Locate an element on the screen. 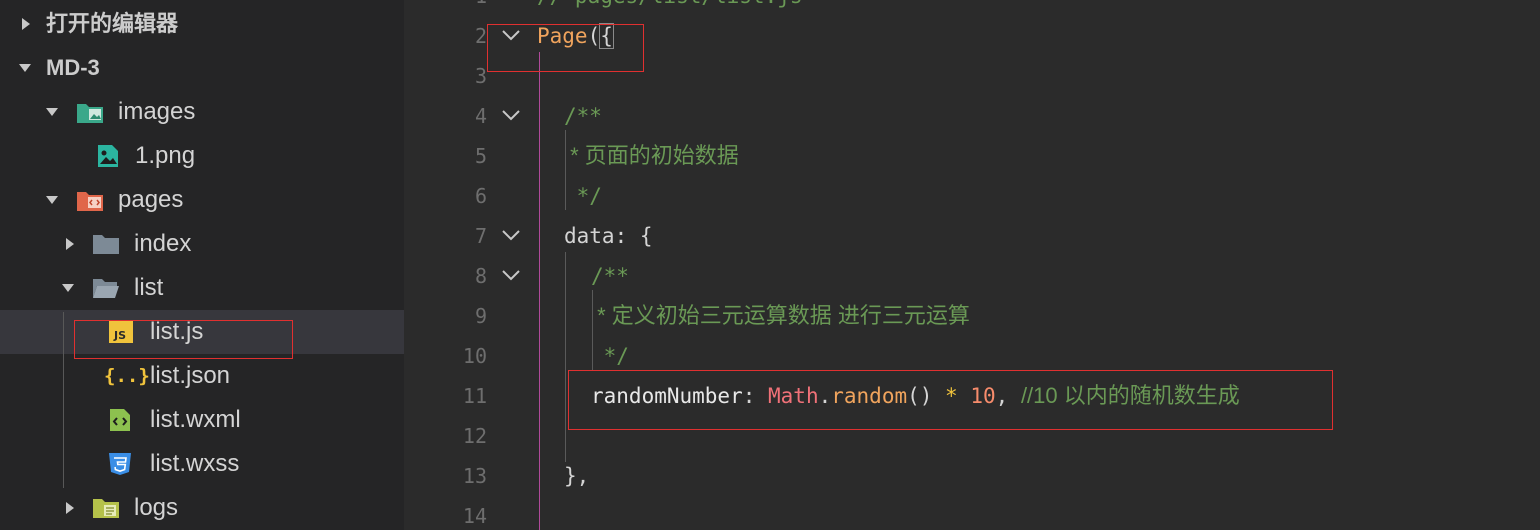 The height and width of the screenshot is (530, 1540). line-number: 3 is located at coordinates (480, 76).